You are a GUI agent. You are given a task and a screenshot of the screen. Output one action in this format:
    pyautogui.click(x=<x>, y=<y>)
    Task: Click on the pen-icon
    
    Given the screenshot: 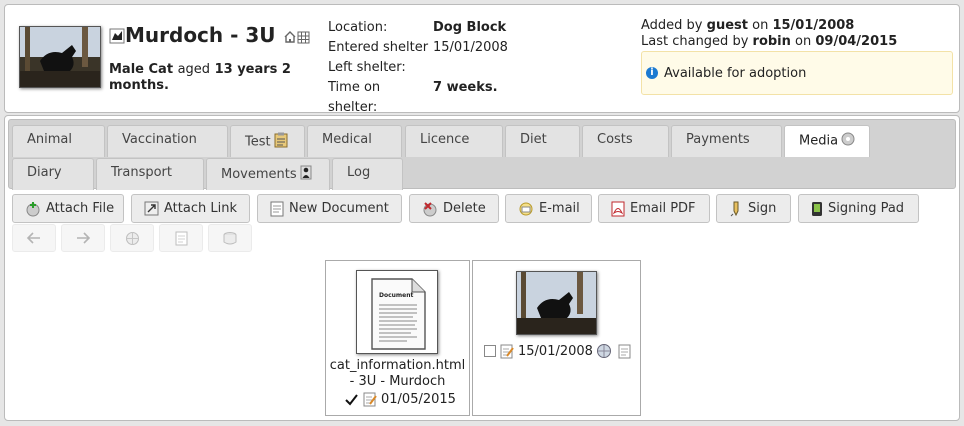 What is the action you would take?
    pyautogui.click(x=734, y=208)
    